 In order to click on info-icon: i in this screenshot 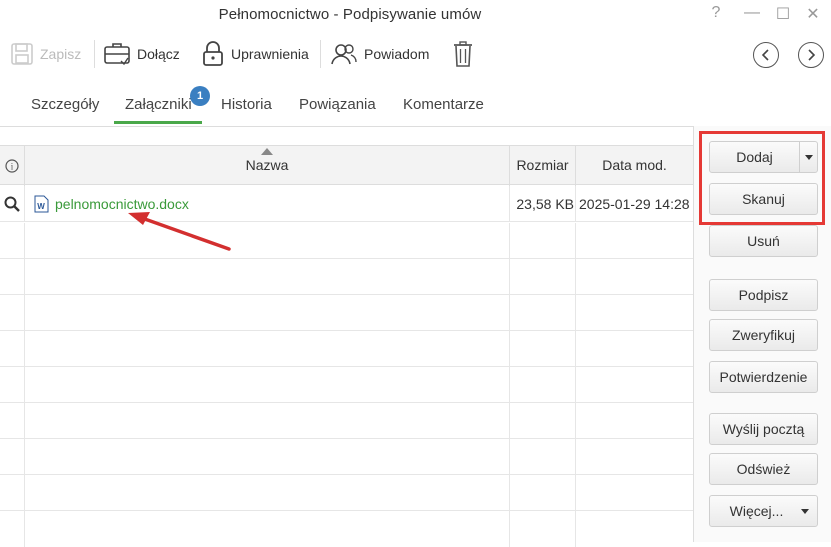, I will do `click(12, 166)`.